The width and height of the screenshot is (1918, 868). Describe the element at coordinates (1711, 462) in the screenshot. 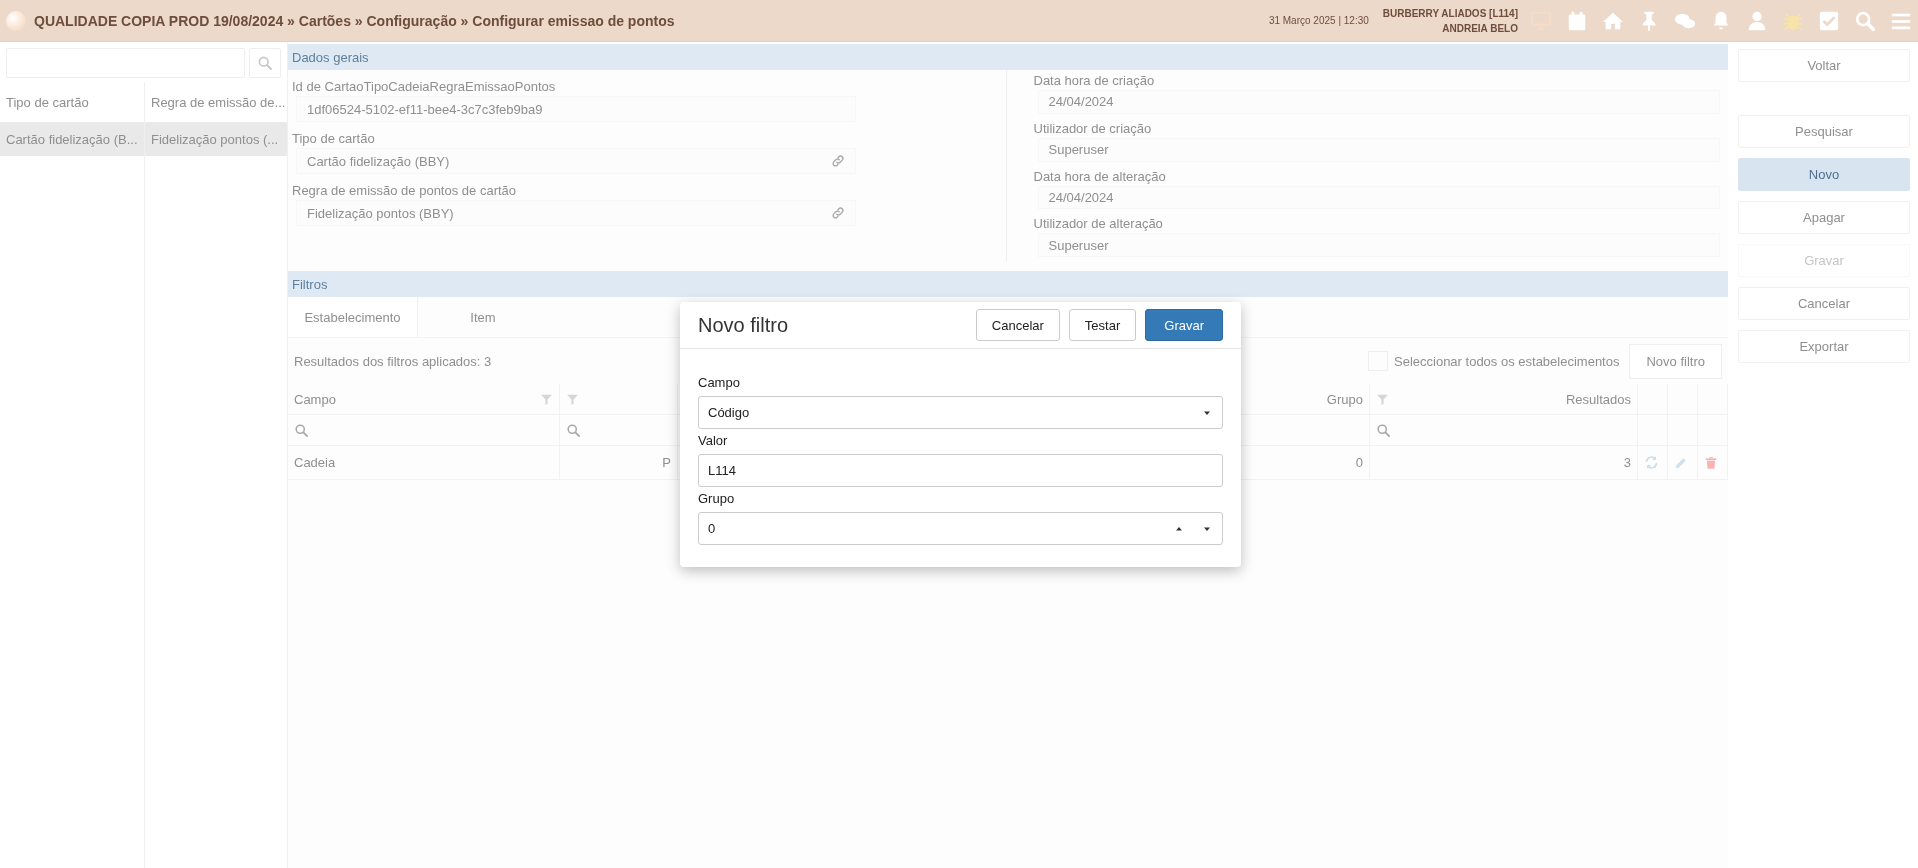

I see `trash-icon` at that location.